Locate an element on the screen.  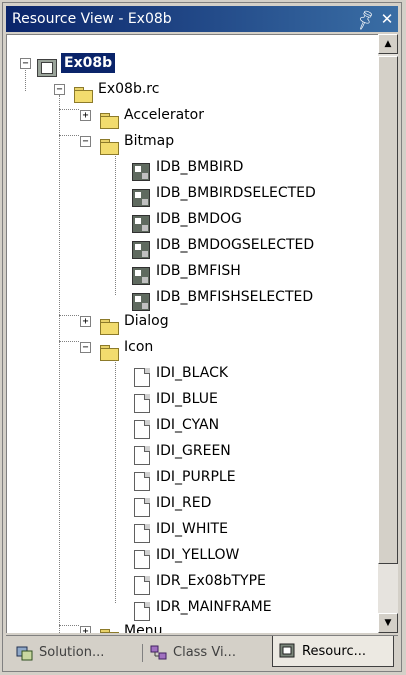
tree-item-label: IDI_RED is located at coordinates (183, 503).